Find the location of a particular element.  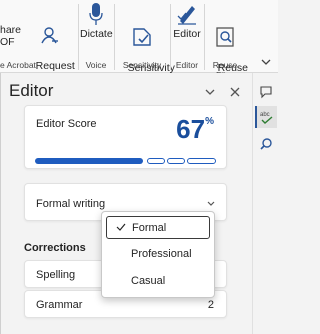

search-rail-button is located at coordinates (266, 144).